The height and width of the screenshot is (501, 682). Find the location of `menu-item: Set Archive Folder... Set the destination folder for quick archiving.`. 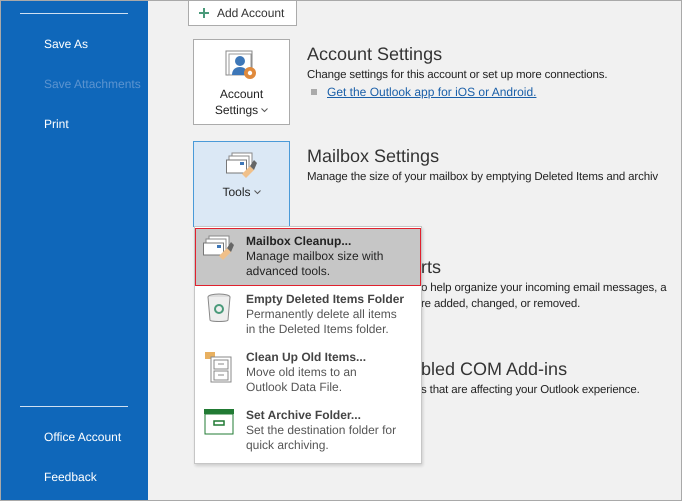

menu-item: Set Archive Folder... Set the destination folder for quick archiving. is located at coordinates (308, 431).